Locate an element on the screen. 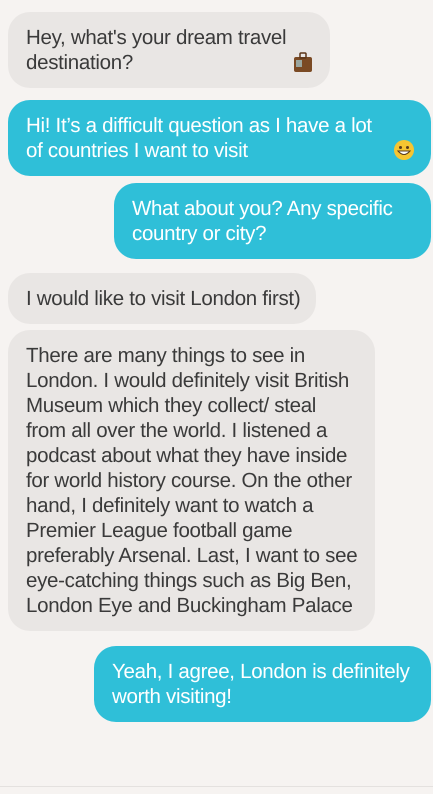 Image resolution: width=433 pixels, height=794 pixels. smiley-icon is located at coordinates (404, 150).